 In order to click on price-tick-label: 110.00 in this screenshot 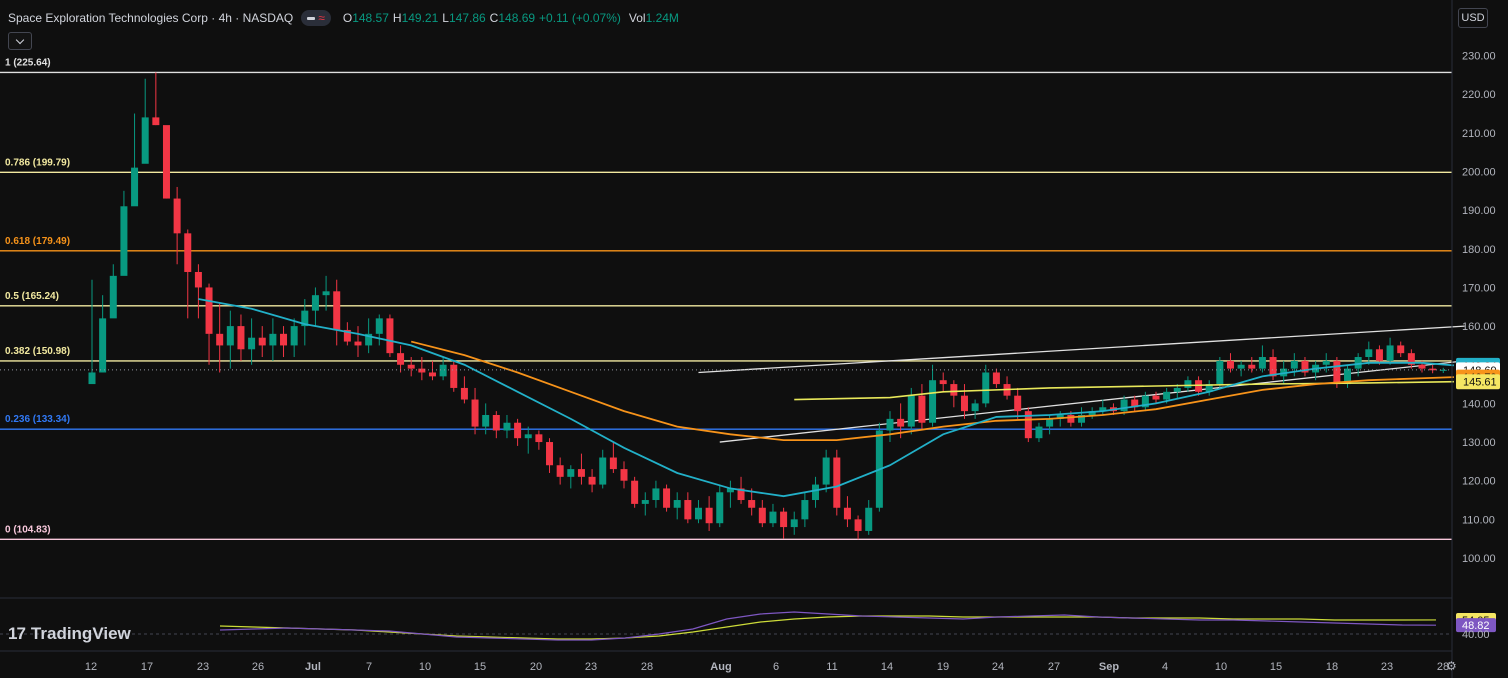, I will do `click(1478, 520)`.